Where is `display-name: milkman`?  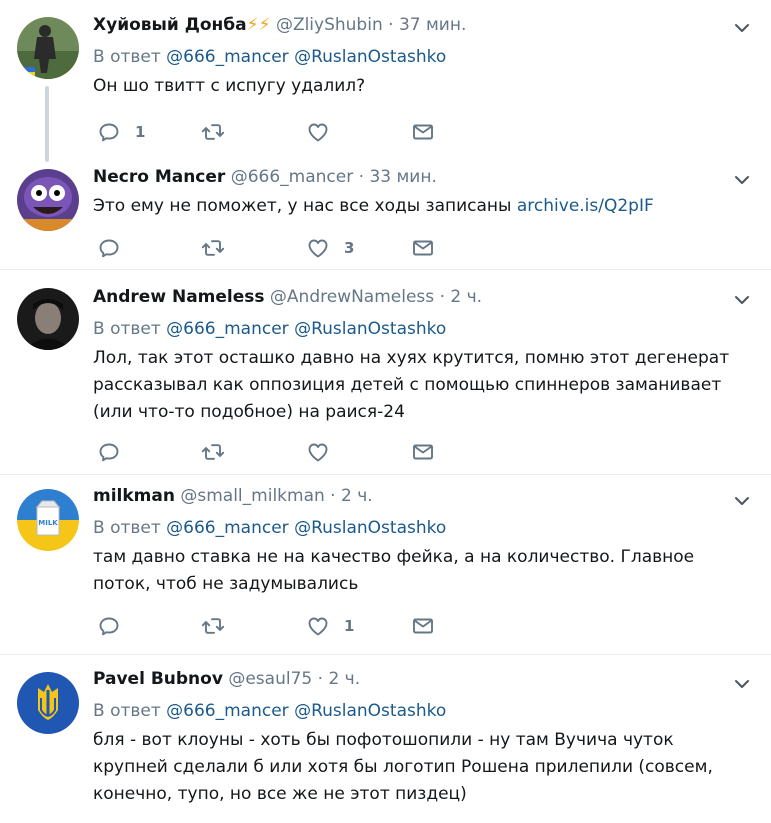 display-name: milkman is located at coordinates (134, 496).